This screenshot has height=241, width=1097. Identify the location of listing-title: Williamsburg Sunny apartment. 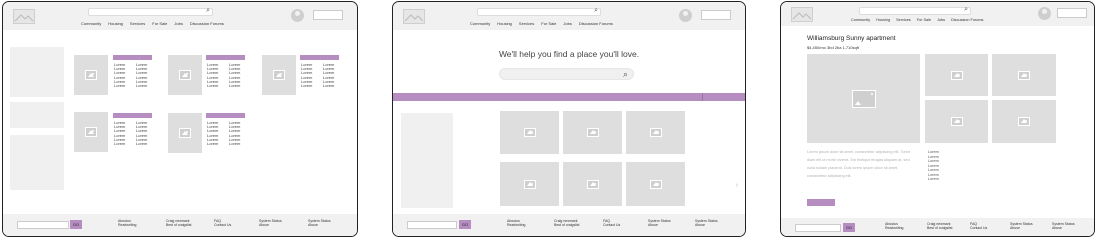
(851, 38).